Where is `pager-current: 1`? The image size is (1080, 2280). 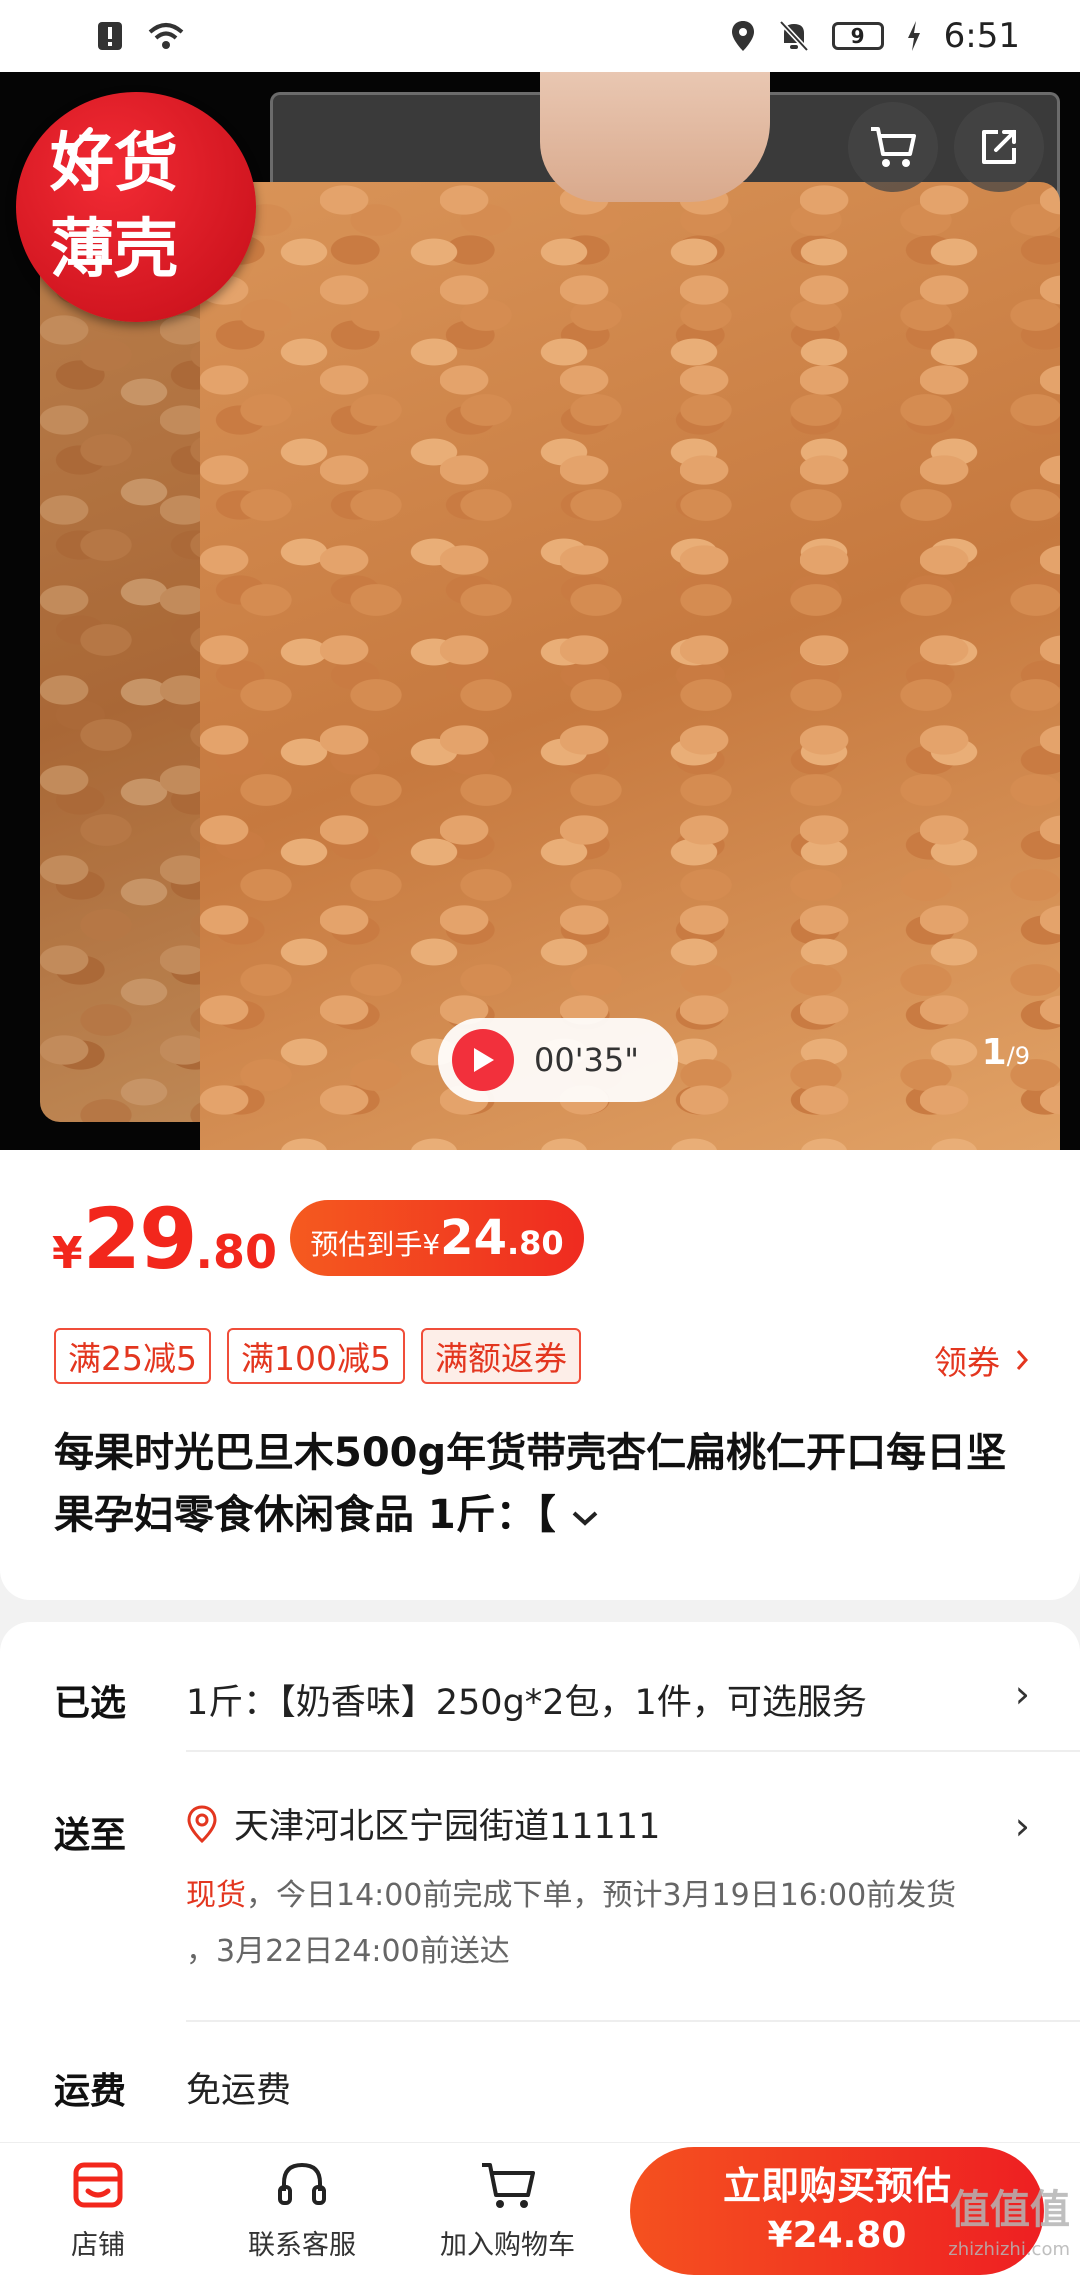 pager-current: 1 is located at coordinates (994, 1052).